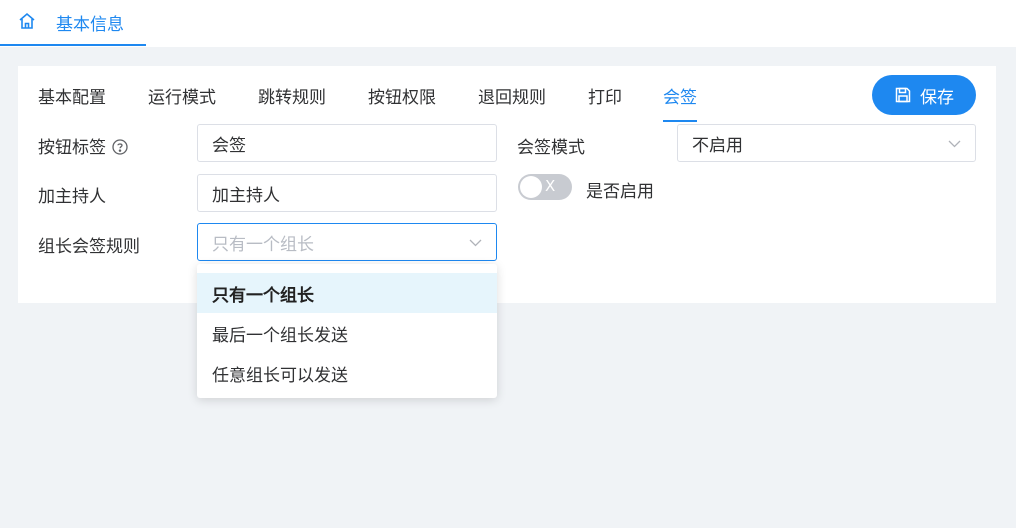  Describe the element at coordinates (292, 103) in the screenshot. I see `tab-jump-rules: 跳转规则` at that location.